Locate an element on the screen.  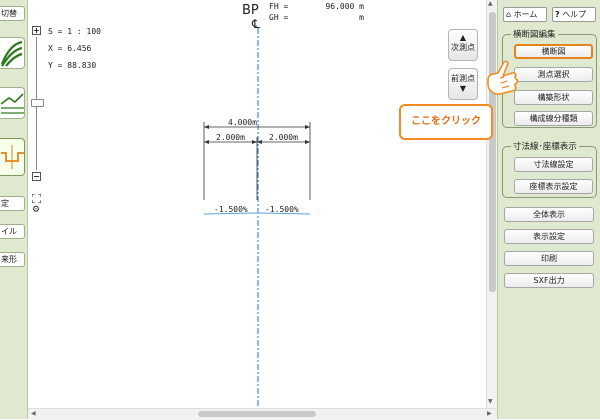
left-toolbar: 切替 定 イル 来形 is located at coordinates (14, 209).